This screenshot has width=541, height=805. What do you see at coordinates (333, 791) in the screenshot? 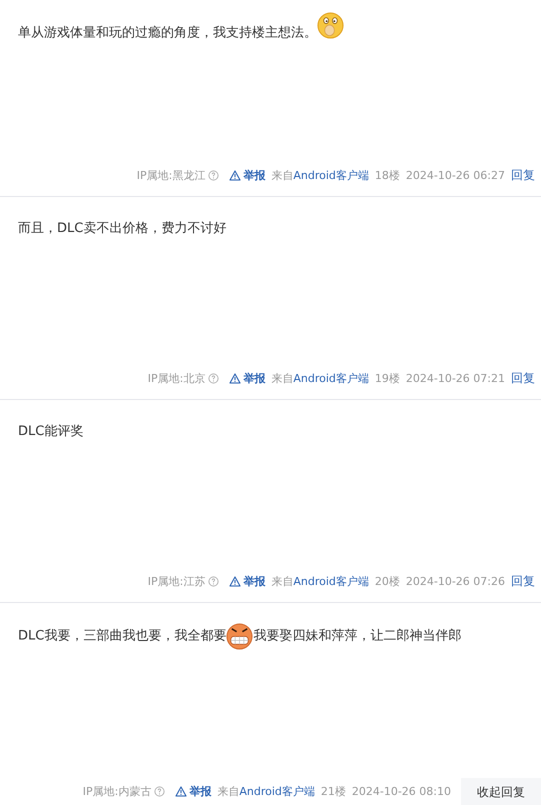
I see `floor-number: 21楼` at bounding box center [333, 791].